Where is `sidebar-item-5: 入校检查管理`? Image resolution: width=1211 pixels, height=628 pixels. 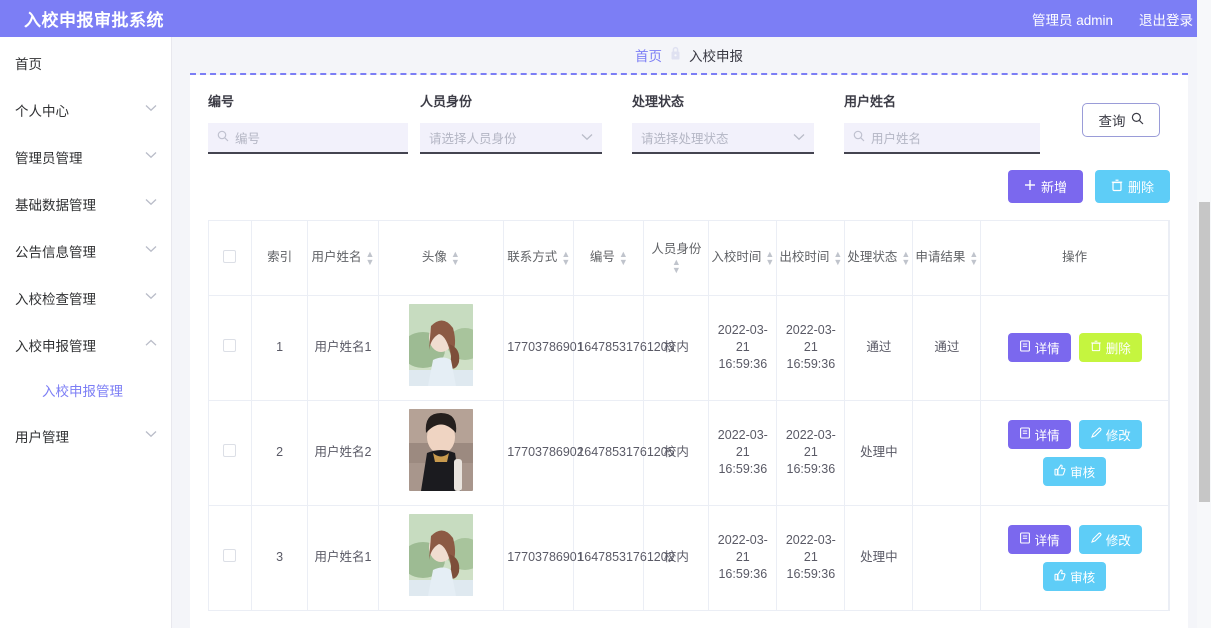
sidebar-item-5: 入校检查管理 is located at coordinates (85, 297).